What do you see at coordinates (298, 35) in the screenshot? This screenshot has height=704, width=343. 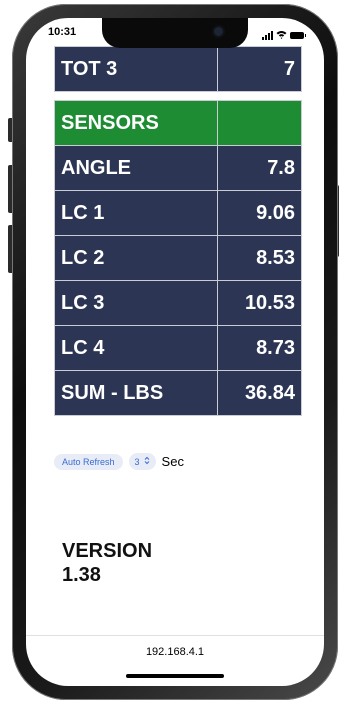 I see `battery-icon` at bounding box center [298, 35].